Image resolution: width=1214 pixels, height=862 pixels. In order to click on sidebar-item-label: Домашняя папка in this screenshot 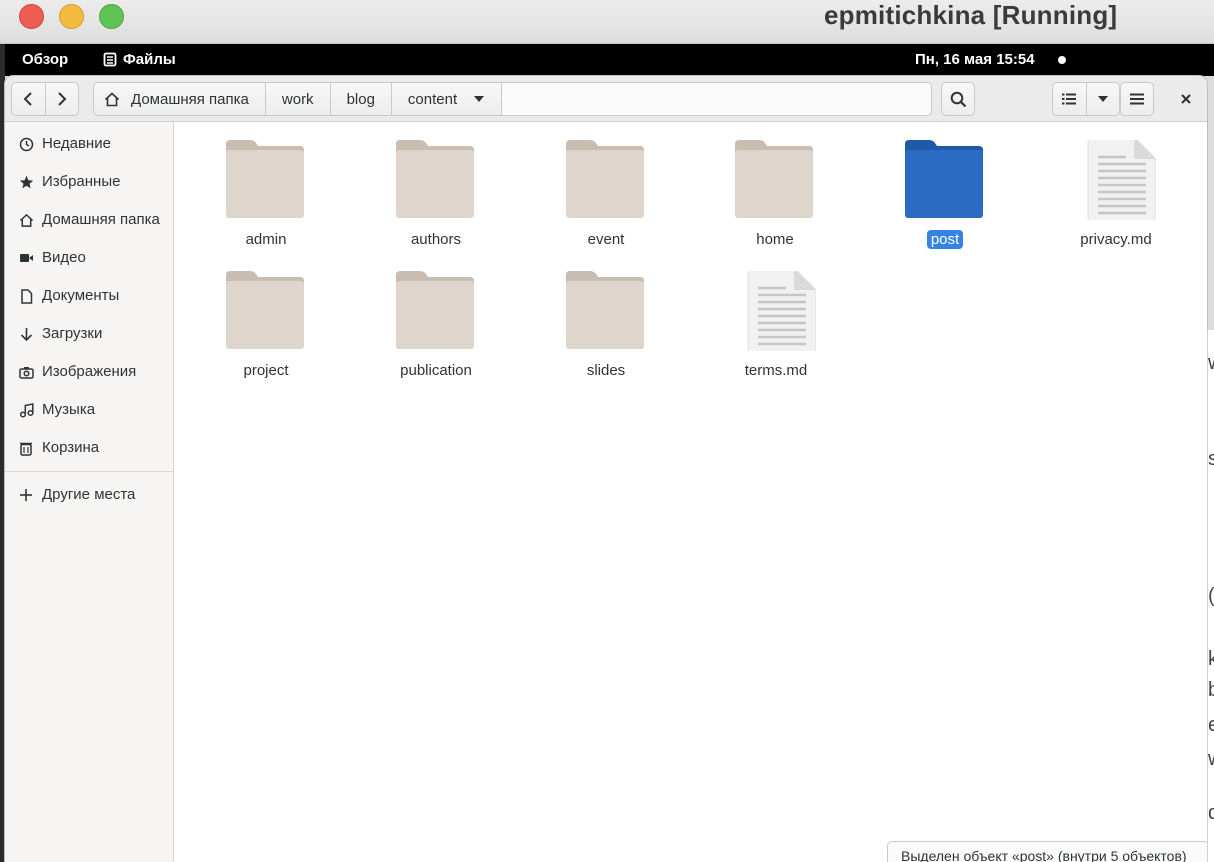, I will do `click(101, 219)`.